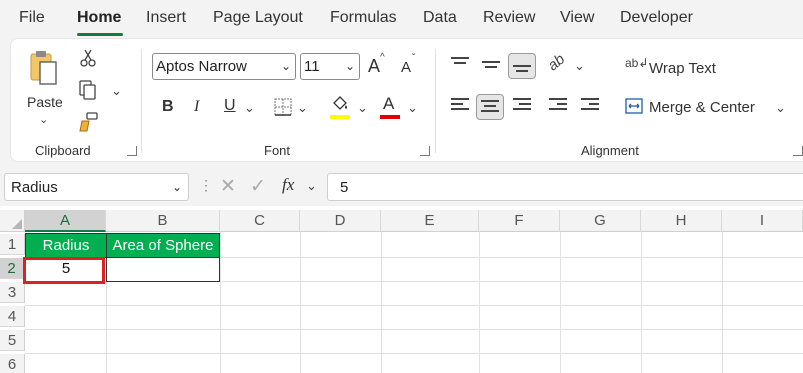 Image resolution: width=803 pixels, height=373 pixels. What do you see at coordinates (406, 67) in the screenshot?
I see `shrink-font-button: A` at bounding box center [406, 67].